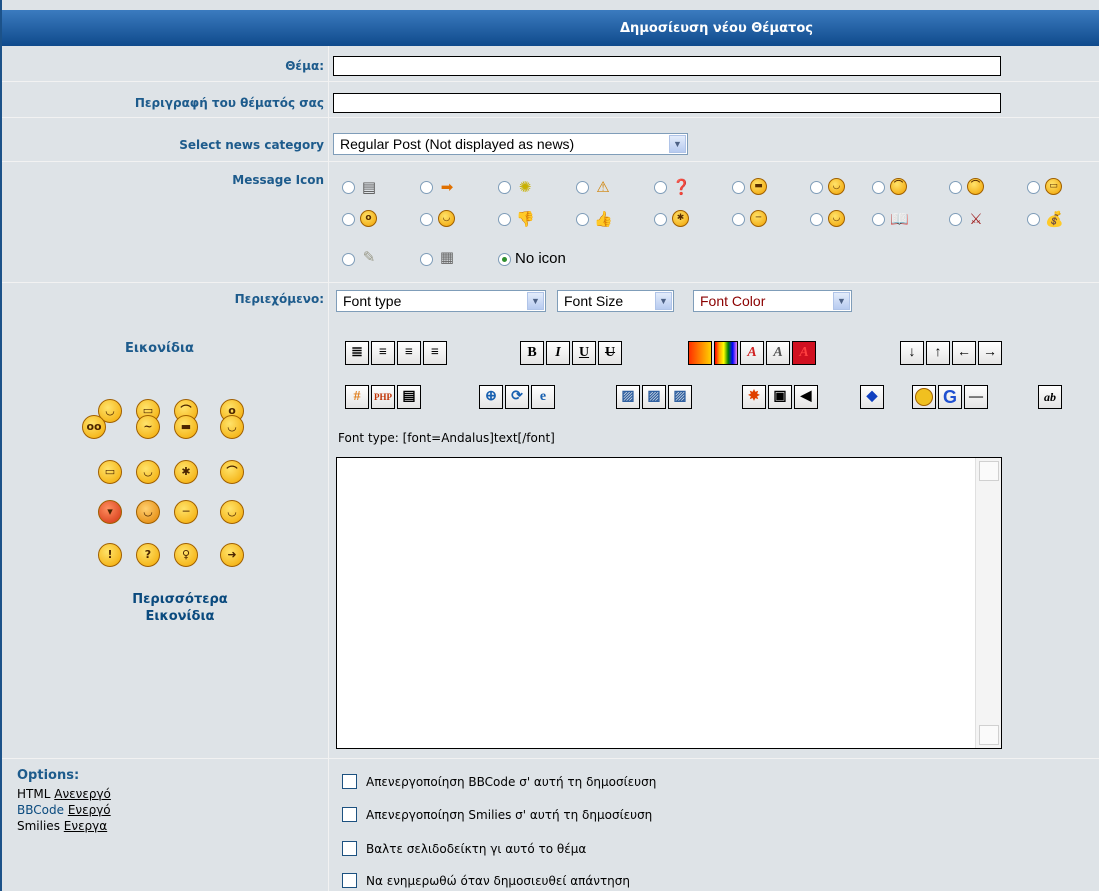 This screenshot has width=1099, height=891. Describe the element at coordinates (680, 397) in the screenshot. I see `image-right-icon: ▨` at that location.